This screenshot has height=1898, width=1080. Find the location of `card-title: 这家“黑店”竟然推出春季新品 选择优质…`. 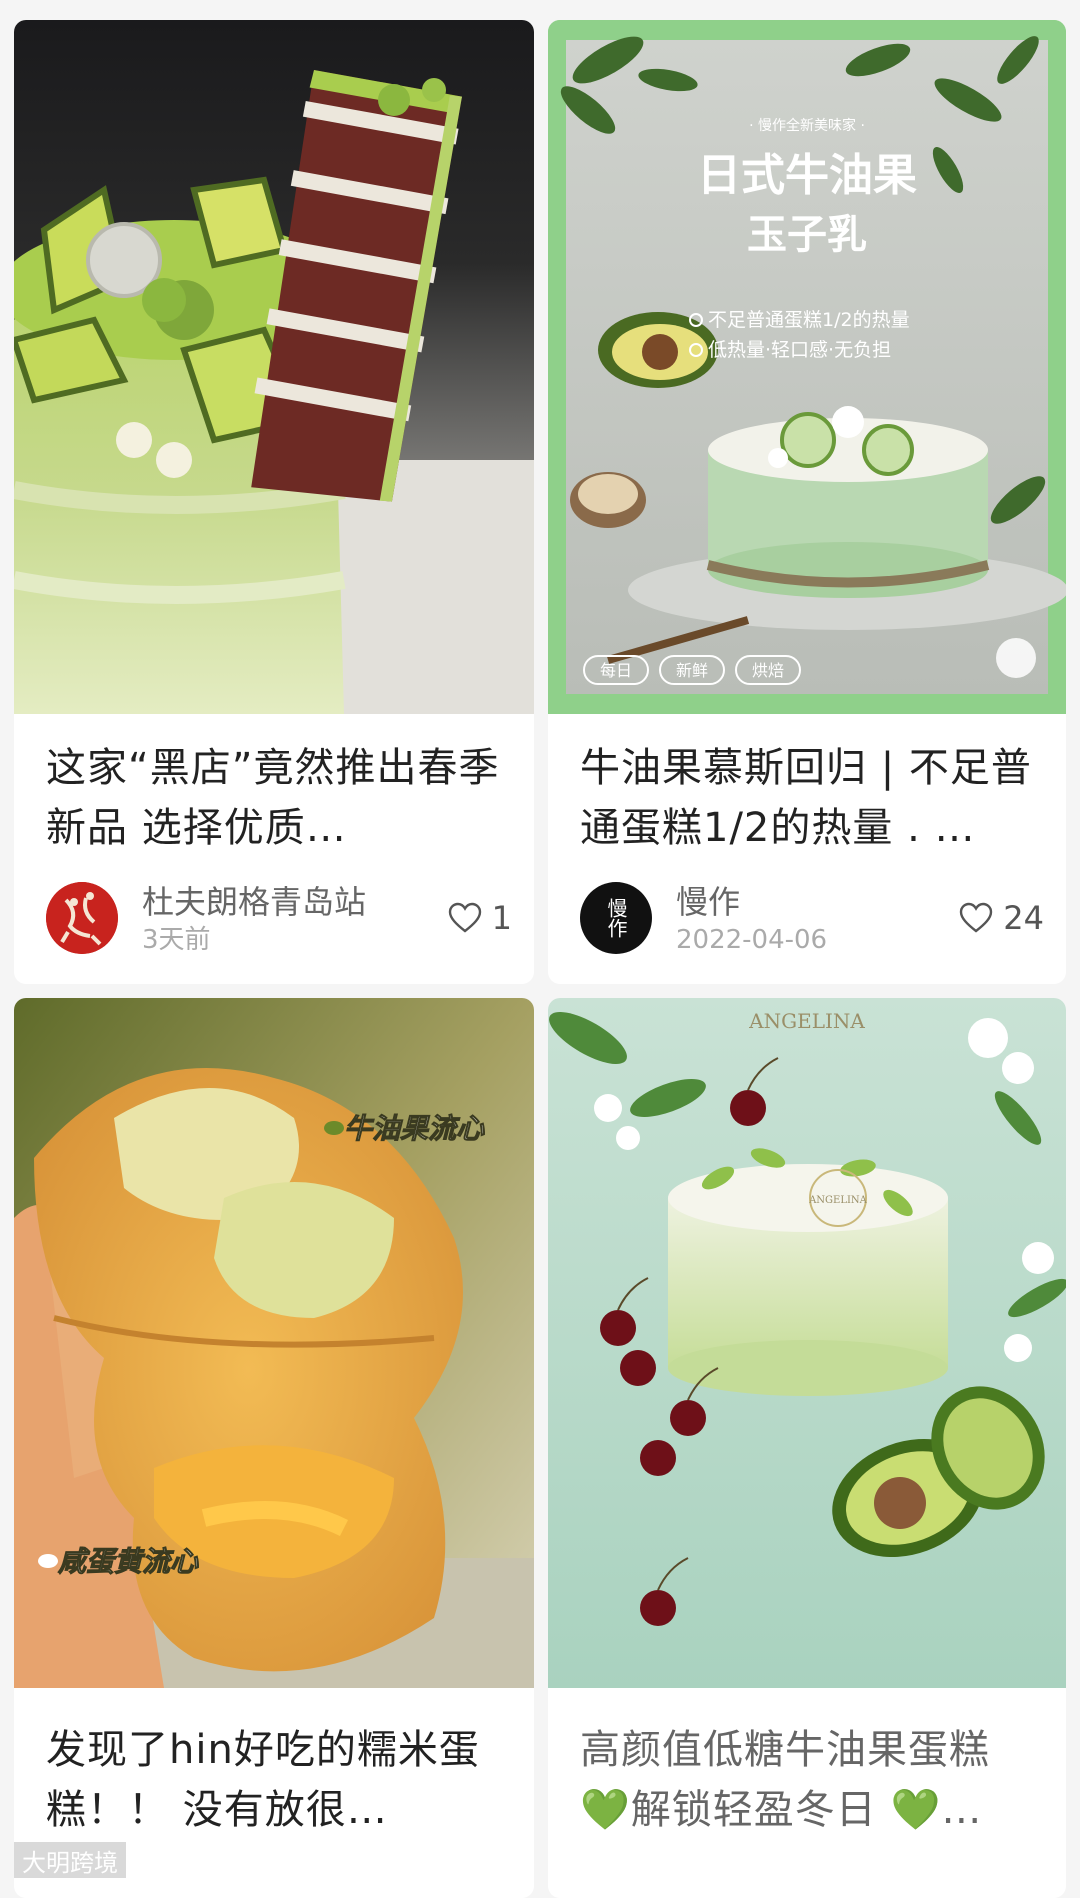

card-title: 这家“黑店”竟然推出春季新品 选择优质… is located at coordinates (275, 798).